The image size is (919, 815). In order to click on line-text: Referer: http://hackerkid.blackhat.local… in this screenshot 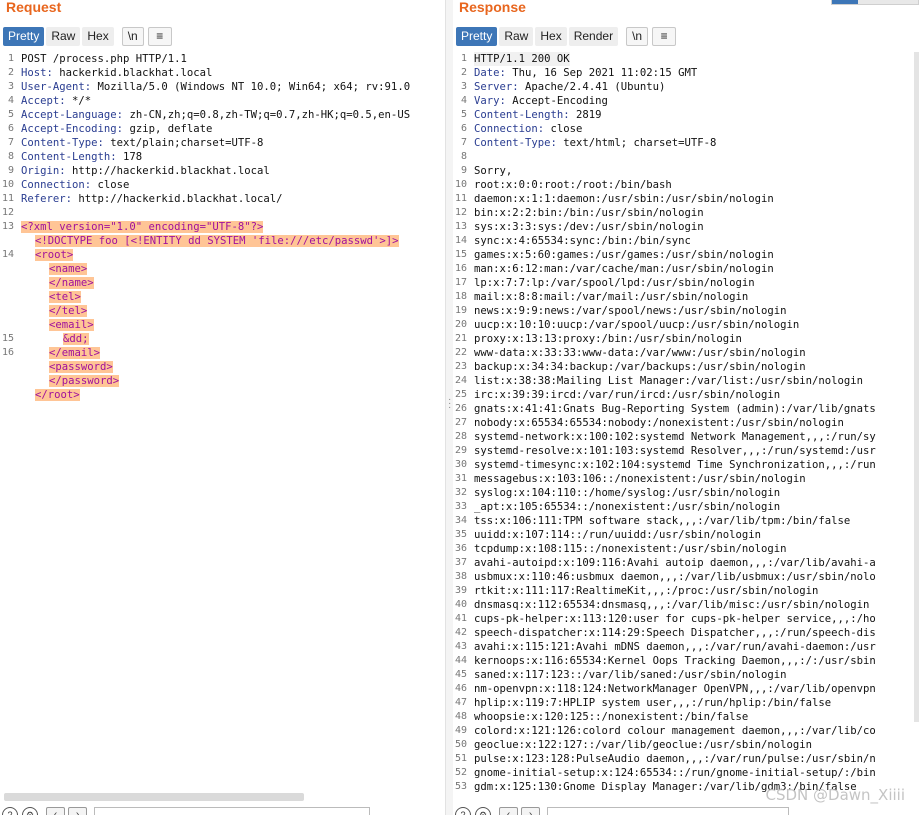, I will do `click(152, 199)`.